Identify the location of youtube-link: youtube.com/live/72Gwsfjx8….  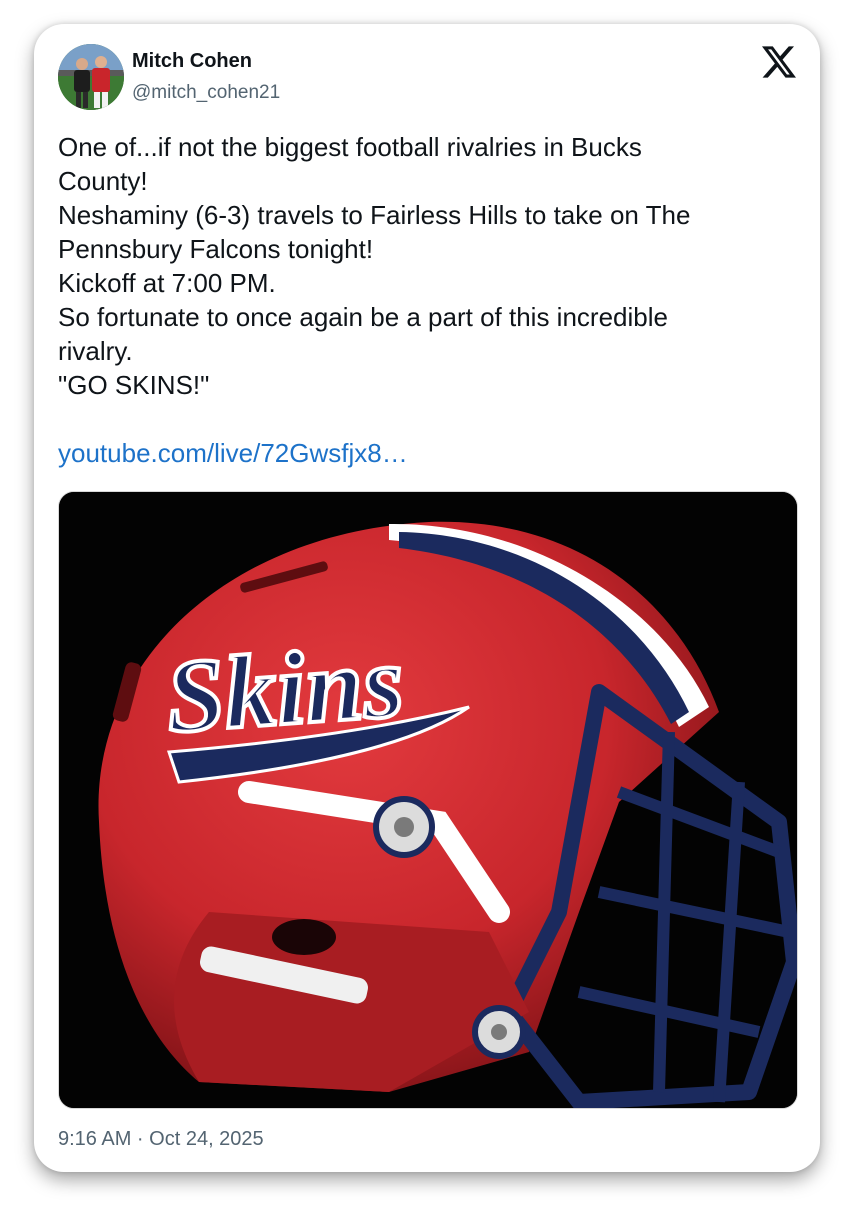
(233, 453).